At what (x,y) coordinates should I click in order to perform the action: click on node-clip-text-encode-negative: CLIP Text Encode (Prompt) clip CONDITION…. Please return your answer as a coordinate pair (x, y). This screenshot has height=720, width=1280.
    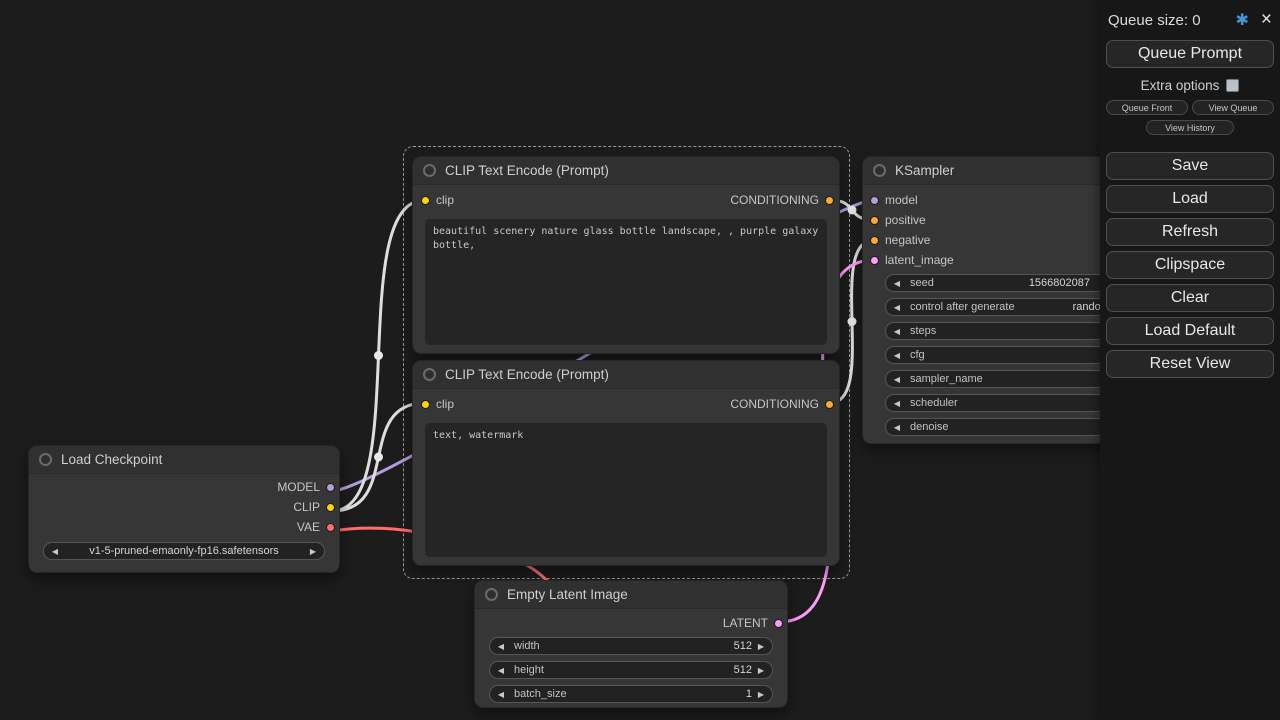
    Looking at the image, I should click on (626, 463).